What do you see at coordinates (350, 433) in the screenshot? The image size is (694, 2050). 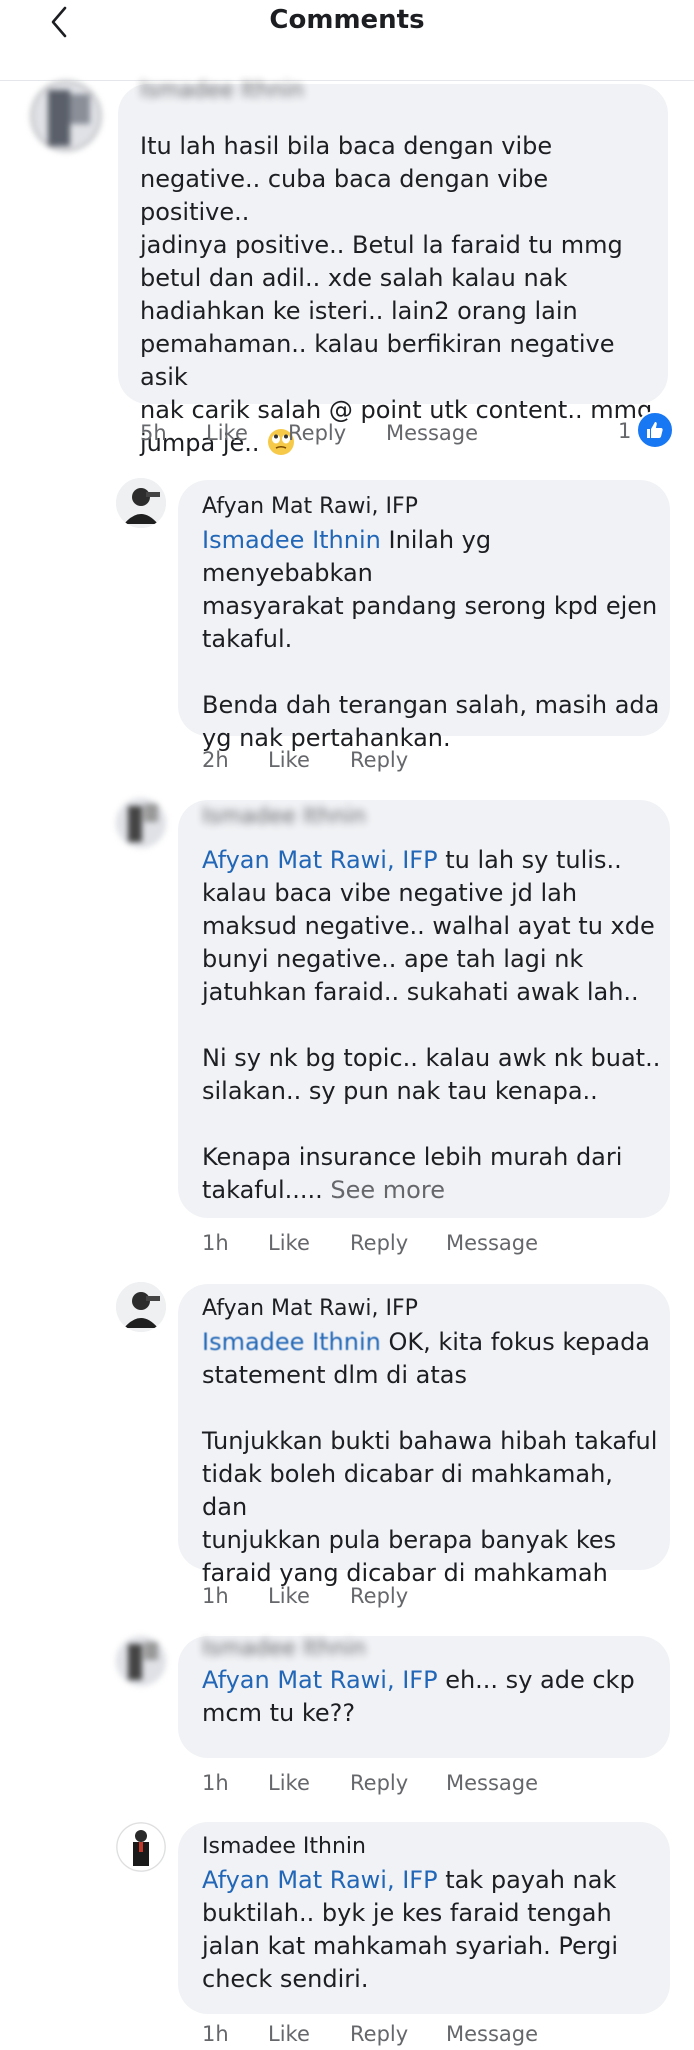 I see `comment-actions: 5h Like Reply Message` at bounding box center [350, 433].